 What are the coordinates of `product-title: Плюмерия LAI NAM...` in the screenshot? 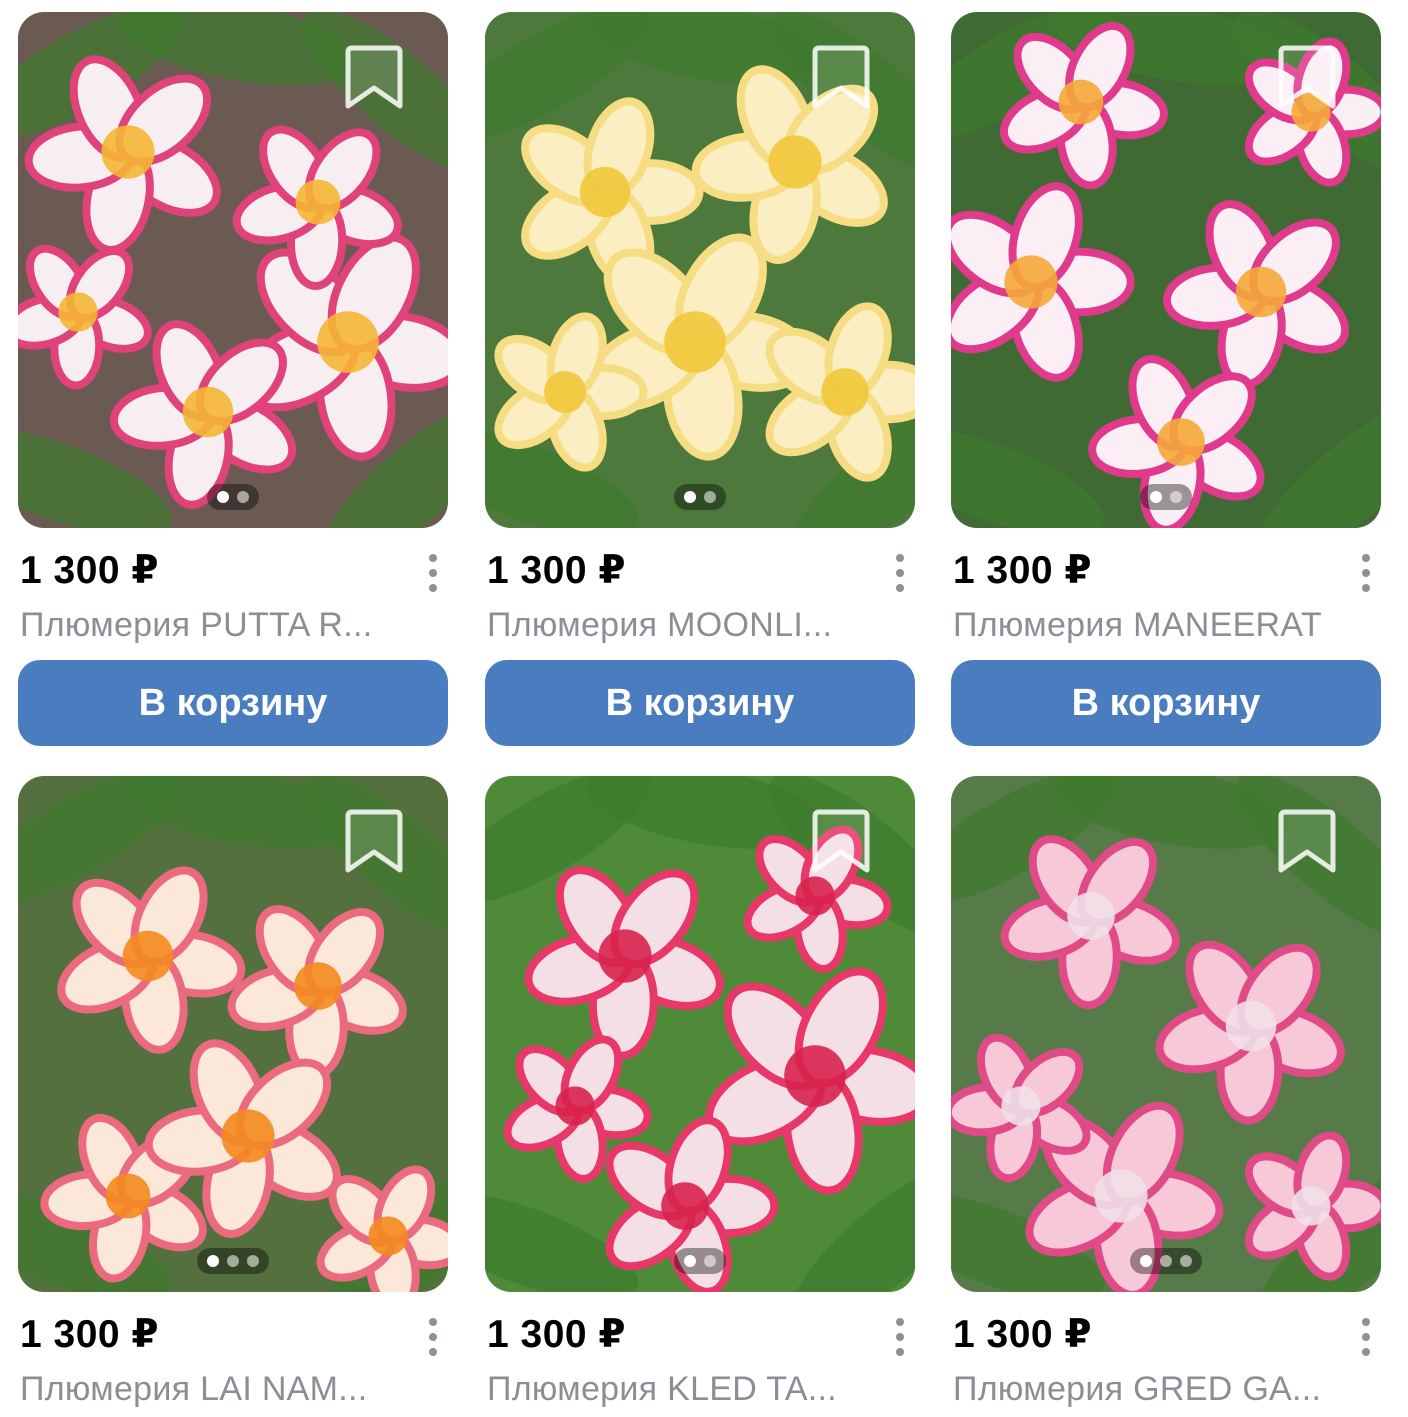 It's located at (230, 1389).